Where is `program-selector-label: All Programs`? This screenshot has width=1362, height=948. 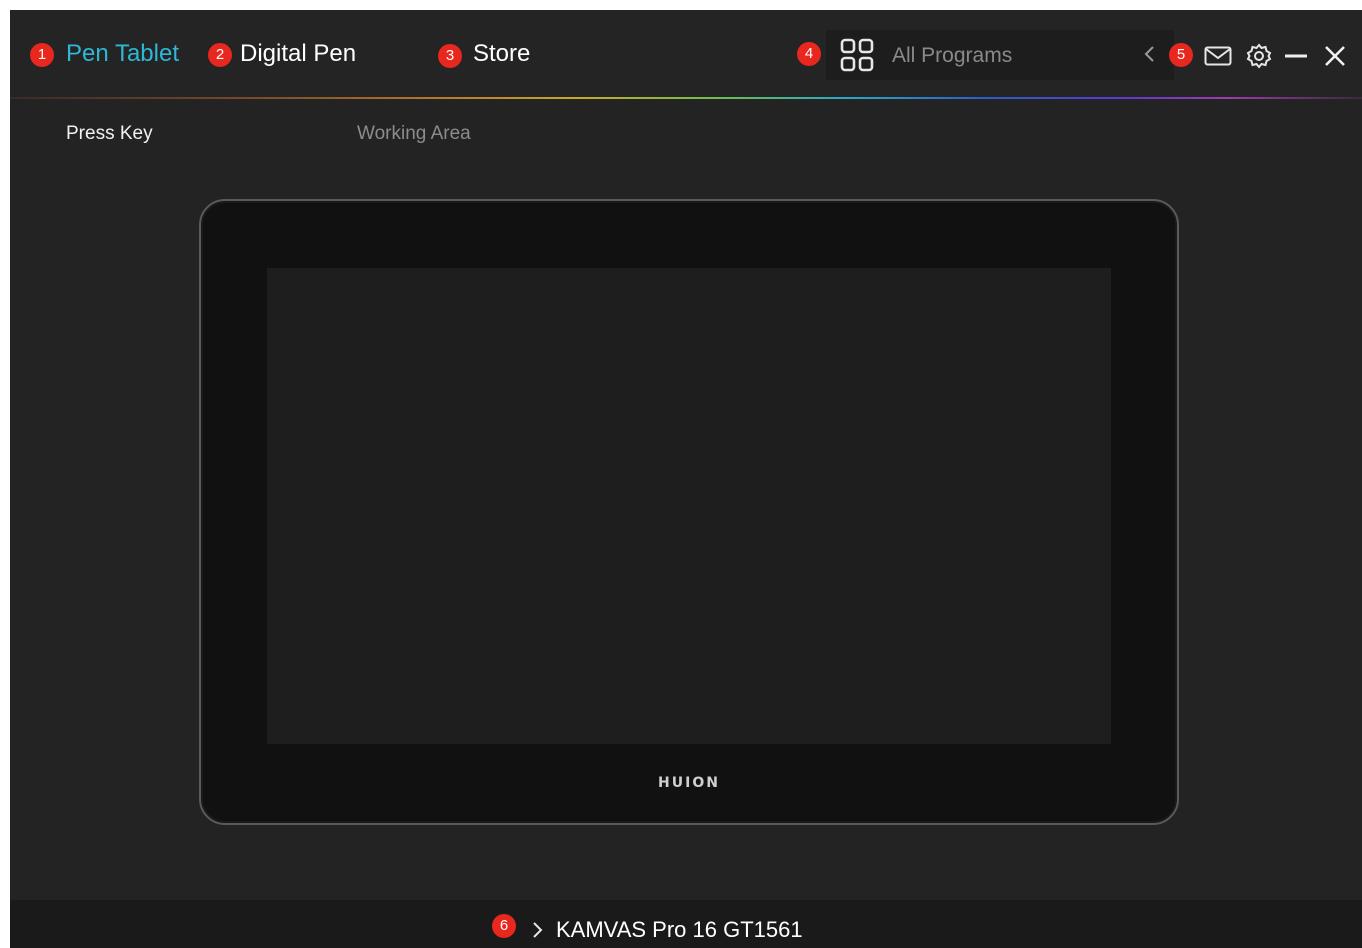
program-selector-label: All Programs is located at coordinates (952, 55).